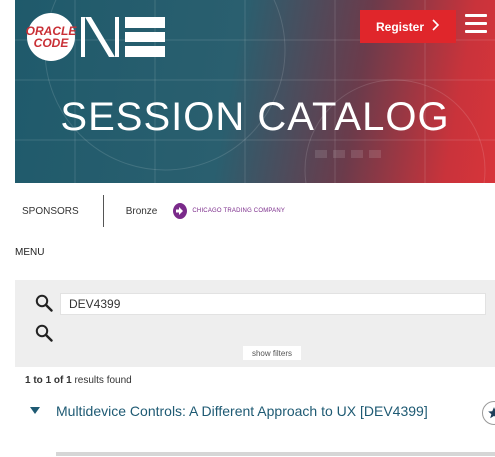 The height and width of the screenshot is (457, 495). Describe the element at coordinates (180, 211) in the screenshot. I see `sponsor-emblem-icon` at that location.